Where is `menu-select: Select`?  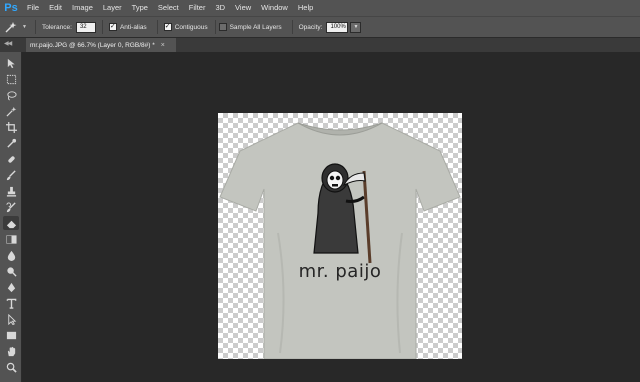
menu-select: Select is located at coordinates (168, 8).